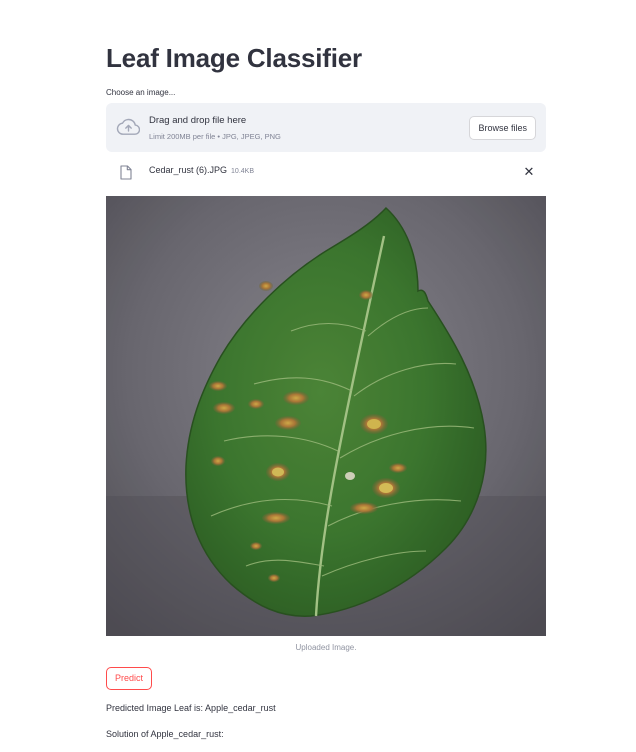 The width and height of the screenshot is (636, 752). What do you see at coordinates (234, 58) in the screenshot?
I see `page-title: Leaf Image Classifier` at bounding box center [234, 58].